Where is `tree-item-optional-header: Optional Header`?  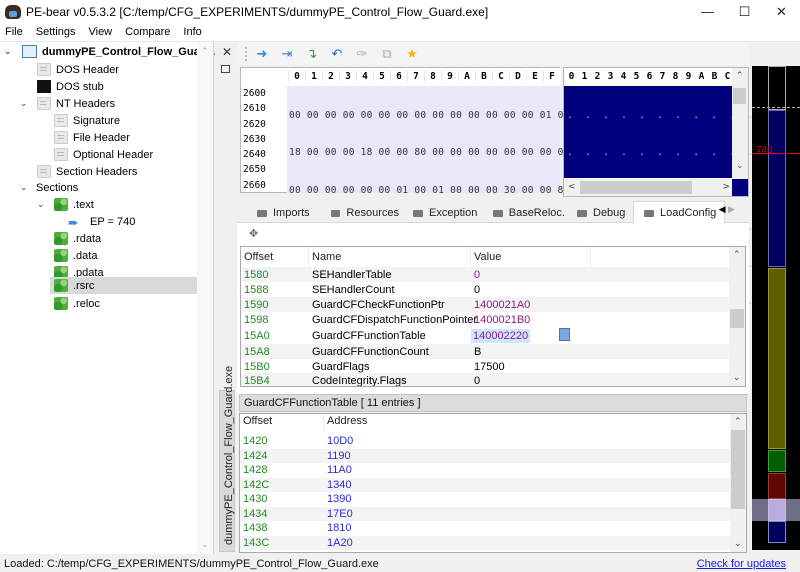 tree-item-optional-header: Optional Header is located at coordinates (103, 154).